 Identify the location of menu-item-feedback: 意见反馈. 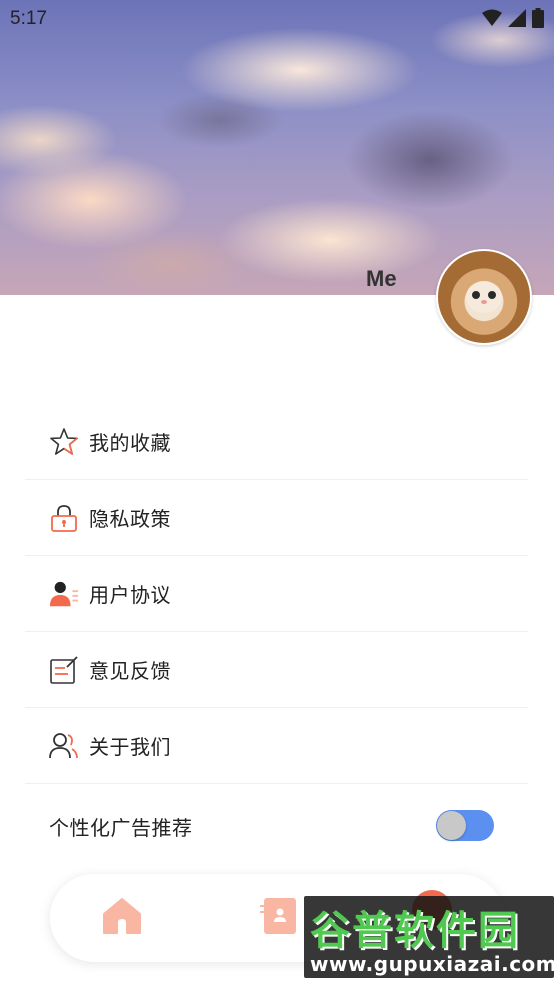
(276, 670).